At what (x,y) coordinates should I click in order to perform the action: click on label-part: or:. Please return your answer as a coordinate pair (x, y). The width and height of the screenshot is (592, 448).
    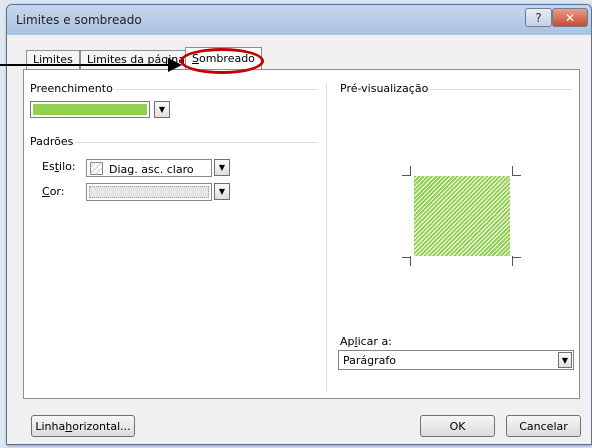
    Looking at the image, I should click on (57, 191).